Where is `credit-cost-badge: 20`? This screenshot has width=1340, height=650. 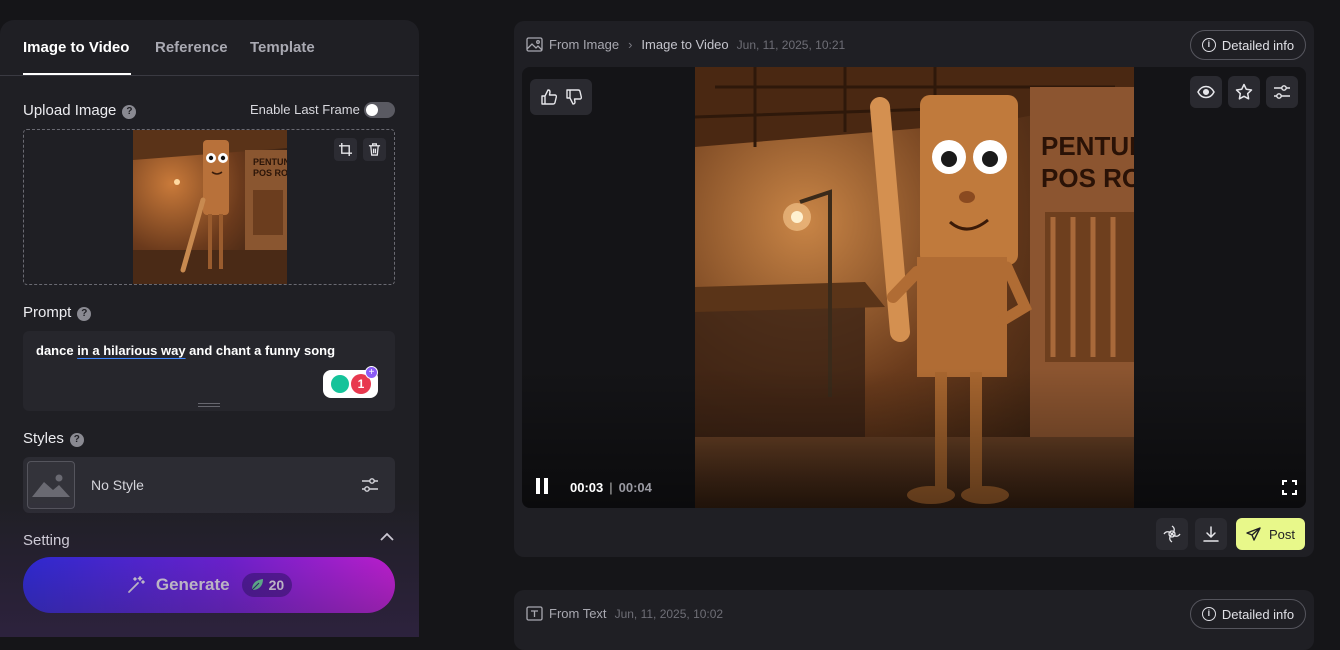 credit-cost-badge: 20 is located at coordinates (267, 585).